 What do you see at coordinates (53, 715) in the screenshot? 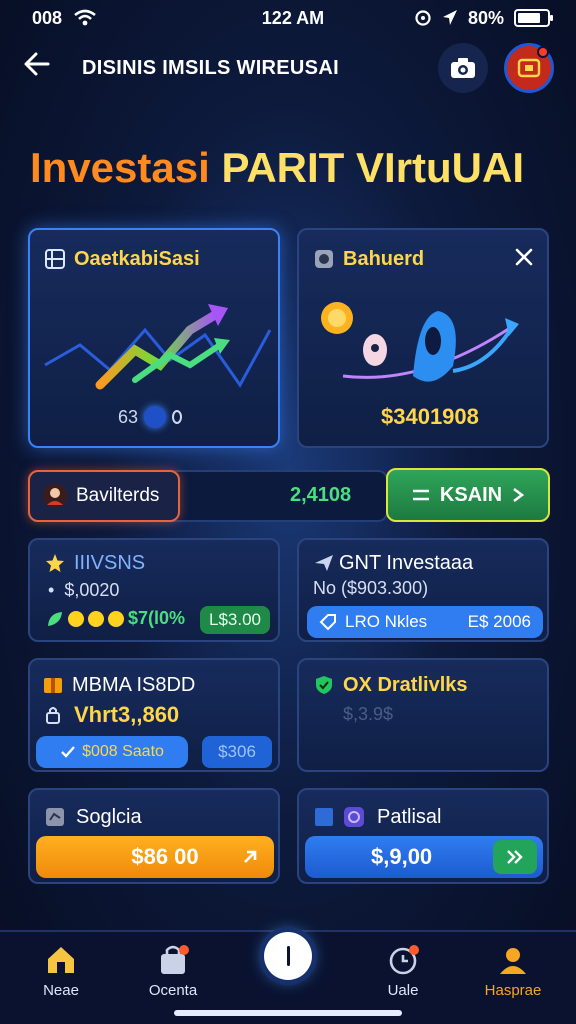
I see `lock-icon` at bounding box center [53, 715].